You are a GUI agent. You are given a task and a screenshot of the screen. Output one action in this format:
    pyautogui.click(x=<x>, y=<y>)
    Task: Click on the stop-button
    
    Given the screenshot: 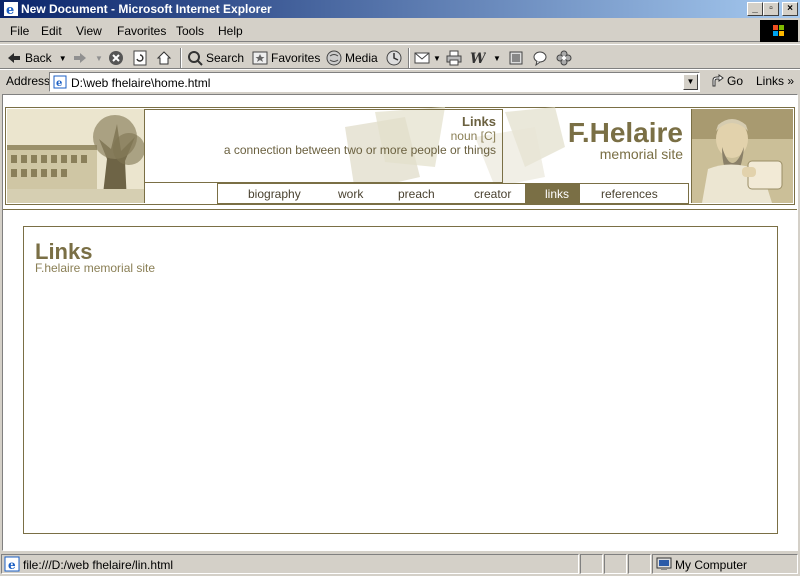 What is the action you would take?
    pyautogui.click(x=116, y=58)
    